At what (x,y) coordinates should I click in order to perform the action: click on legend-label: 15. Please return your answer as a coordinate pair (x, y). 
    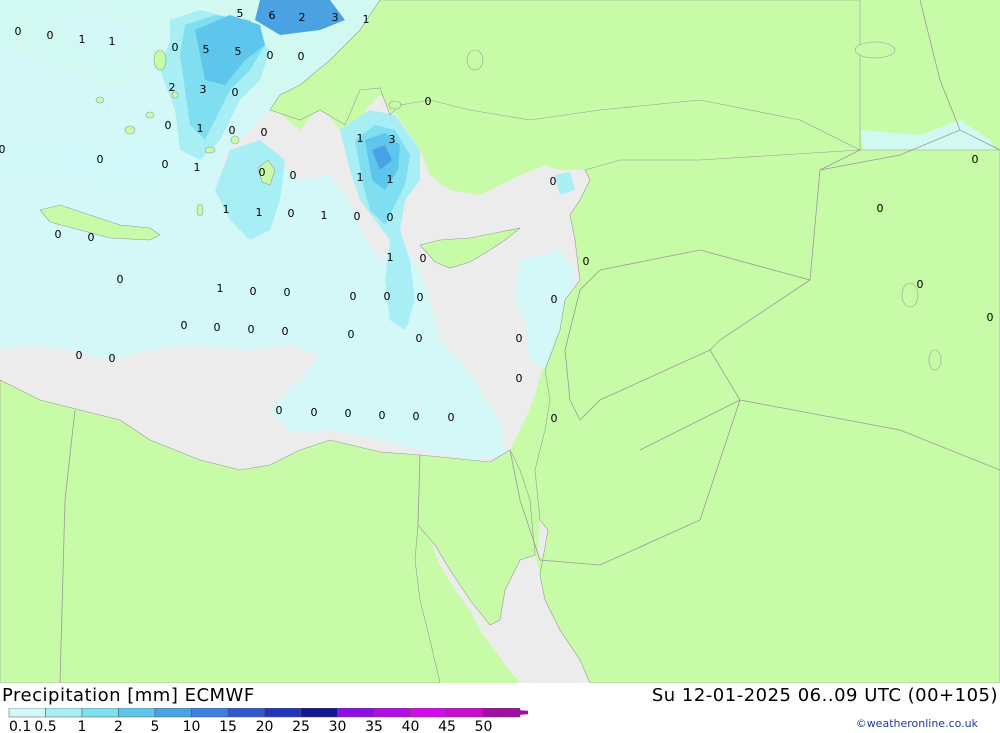
    Looking at the image, I should click on (228, 726).